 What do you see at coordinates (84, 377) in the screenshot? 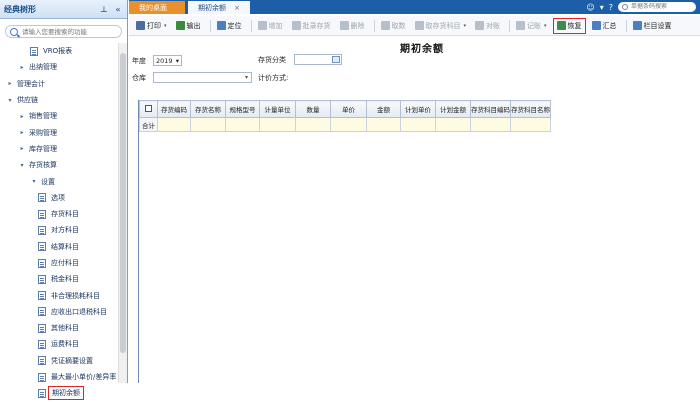
I see `tree-item-label: 最大最小单价/差异率` at bounding box center [84, 377].